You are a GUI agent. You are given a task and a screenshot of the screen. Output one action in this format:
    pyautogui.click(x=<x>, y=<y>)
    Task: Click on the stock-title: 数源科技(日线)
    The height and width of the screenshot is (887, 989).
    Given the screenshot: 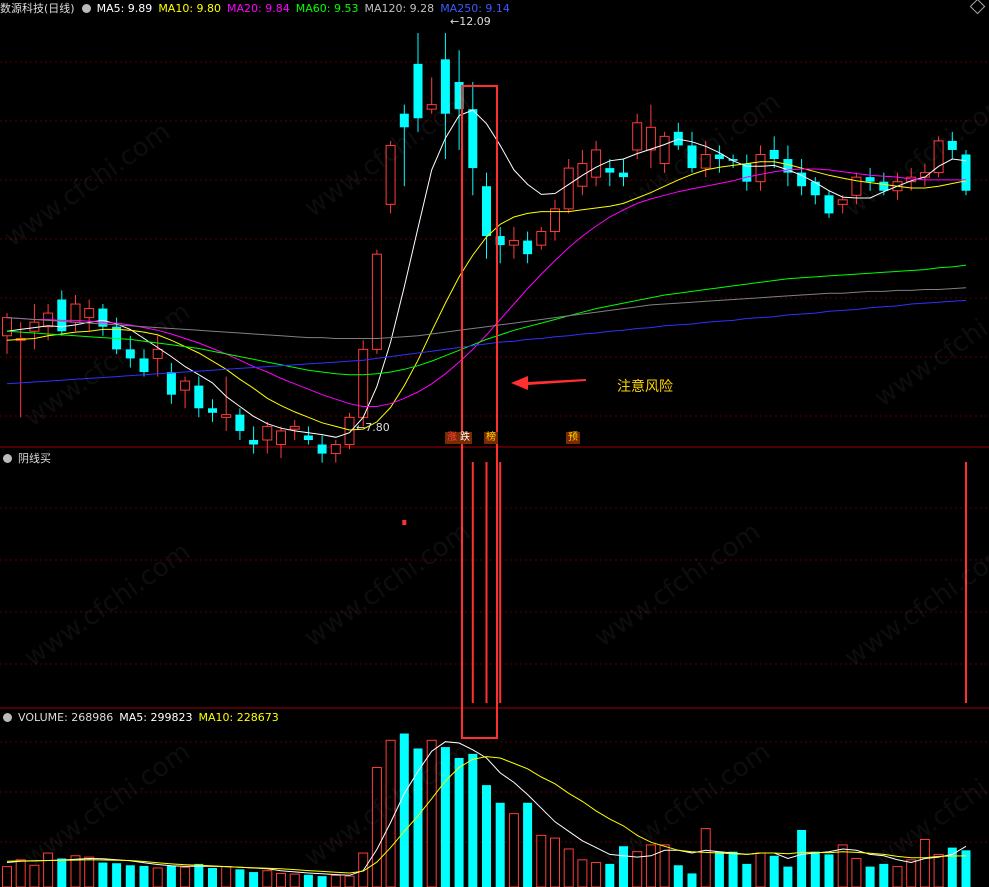 What is the action you would take?
    pyautogui.click(x=37, y=8)
    